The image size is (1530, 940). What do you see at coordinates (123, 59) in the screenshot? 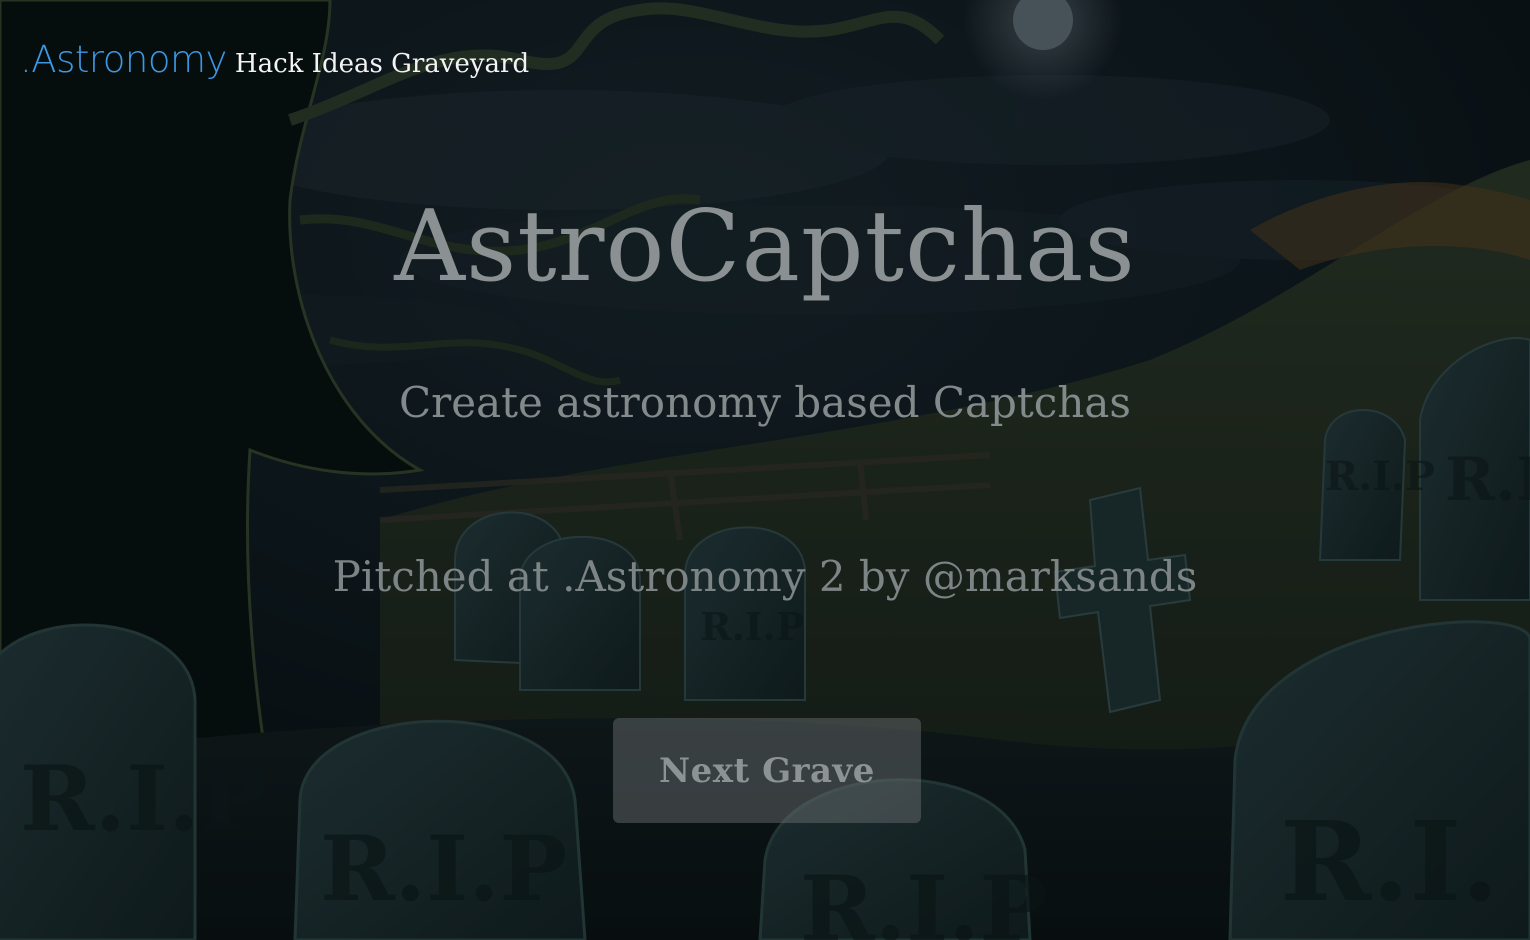
I see `astronomy-logo: .Astronomy` at bounding box center [123, 59].